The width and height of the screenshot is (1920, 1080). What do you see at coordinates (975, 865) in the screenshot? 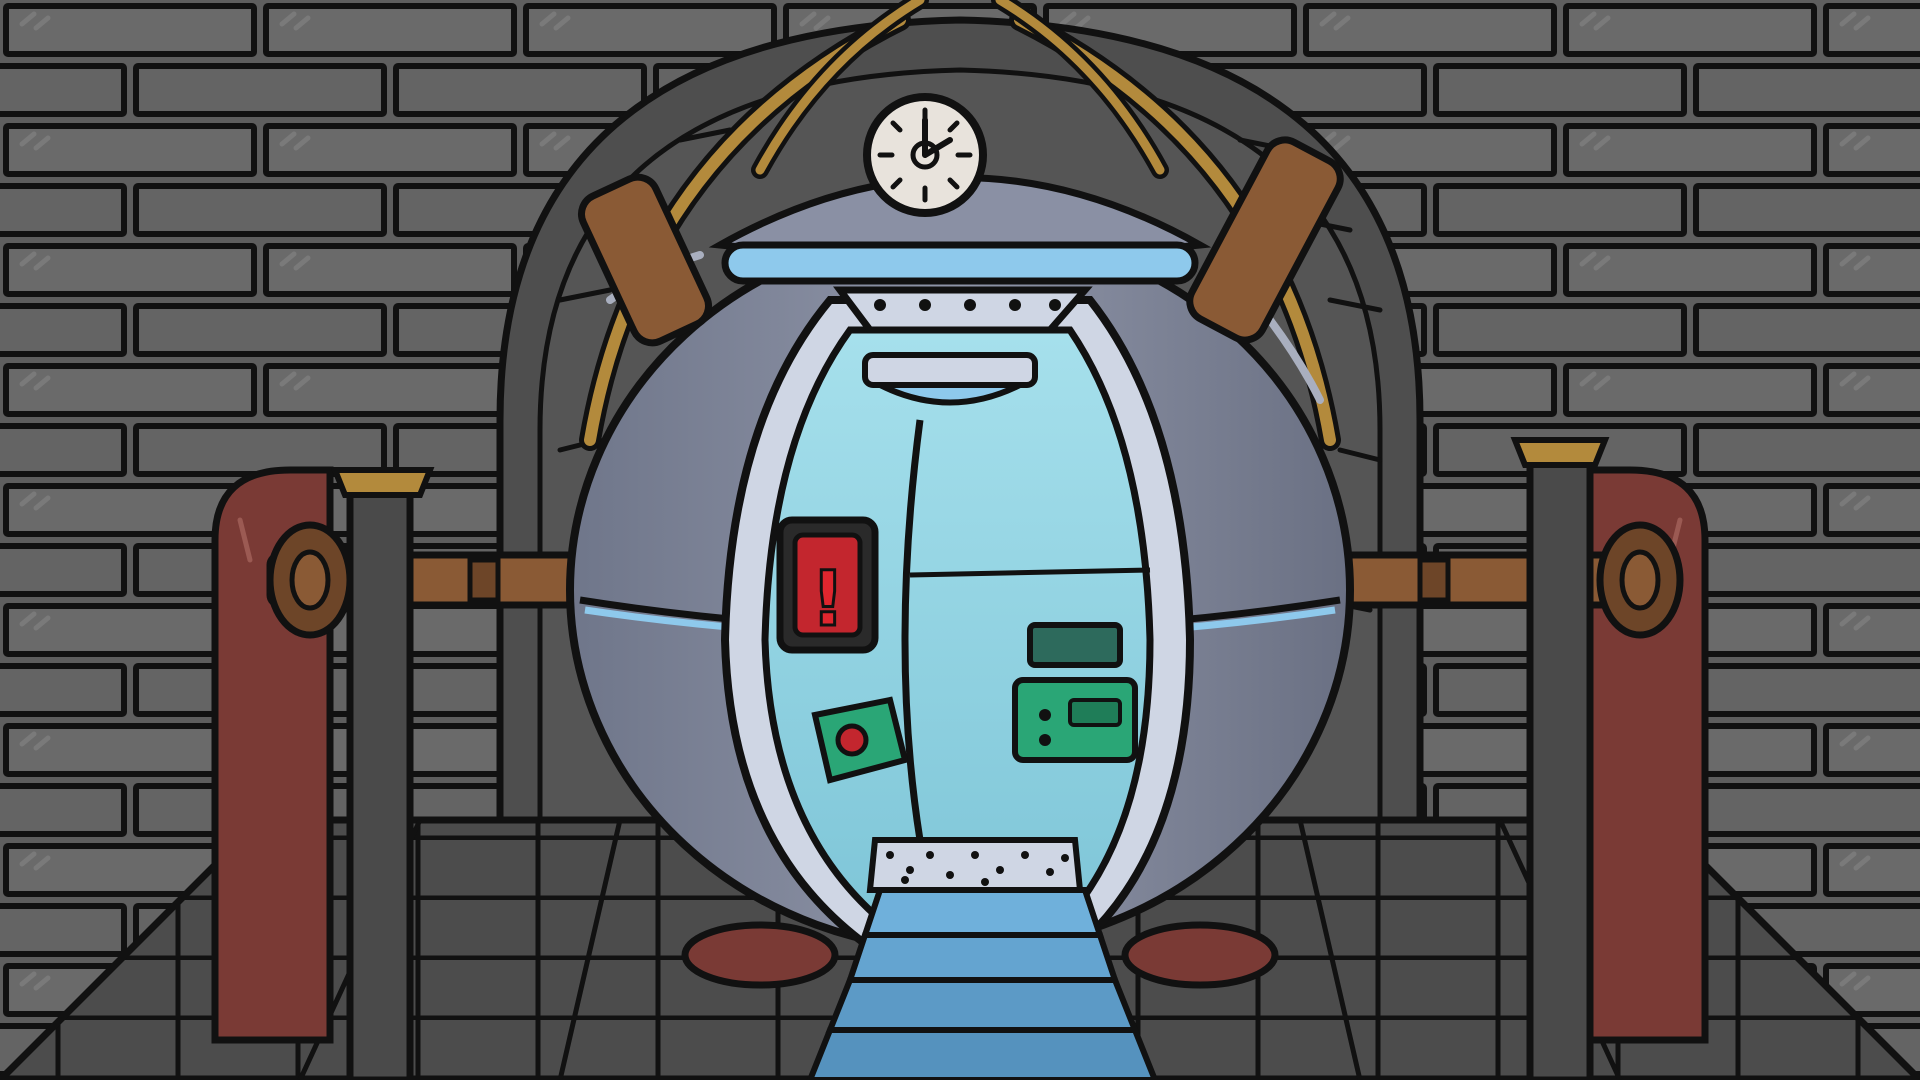
I see `floor-grate` at bounding box center [975, 865].